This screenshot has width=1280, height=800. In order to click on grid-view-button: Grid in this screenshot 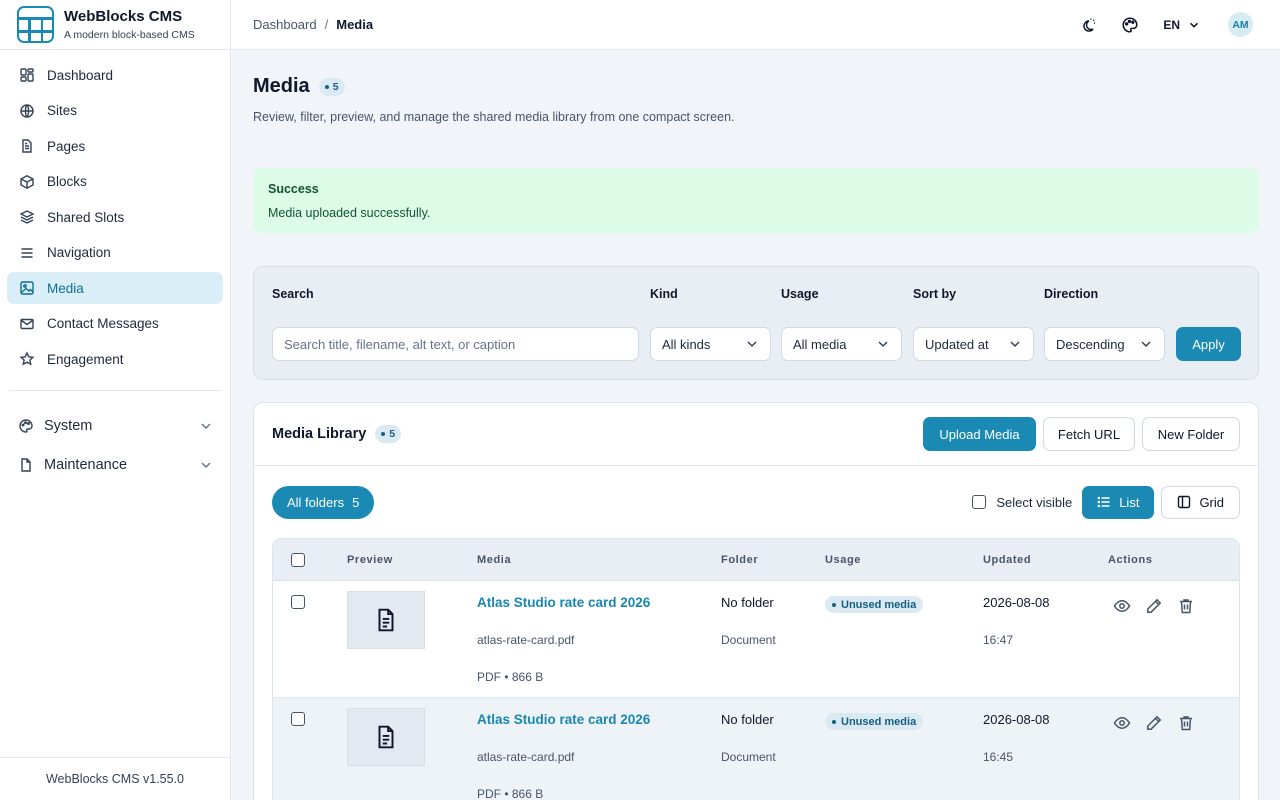, I will do `click(1200, 502)`.